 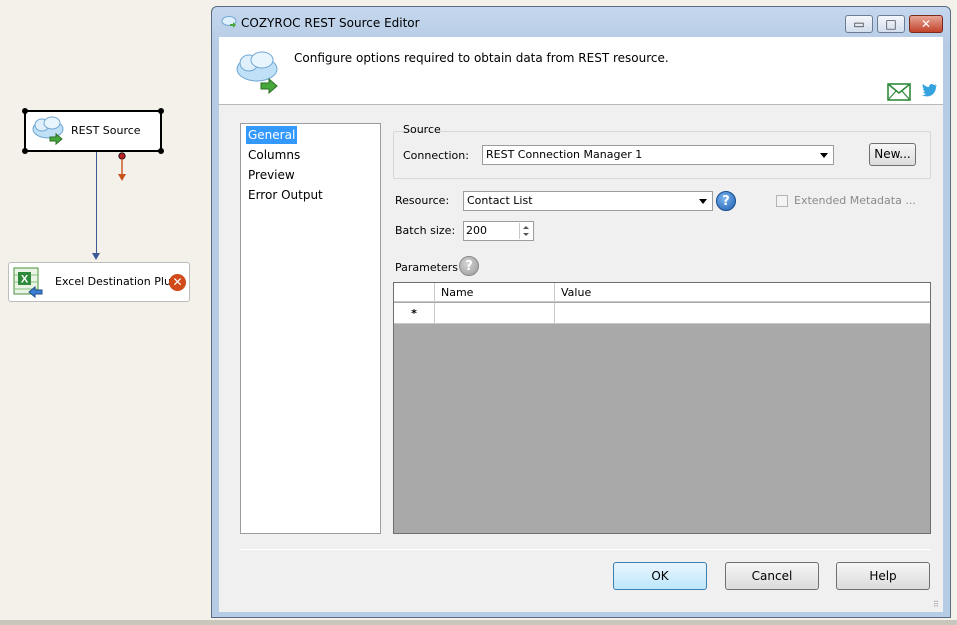 I want to click on column-header-value: Value, so click(x=742, y=292).